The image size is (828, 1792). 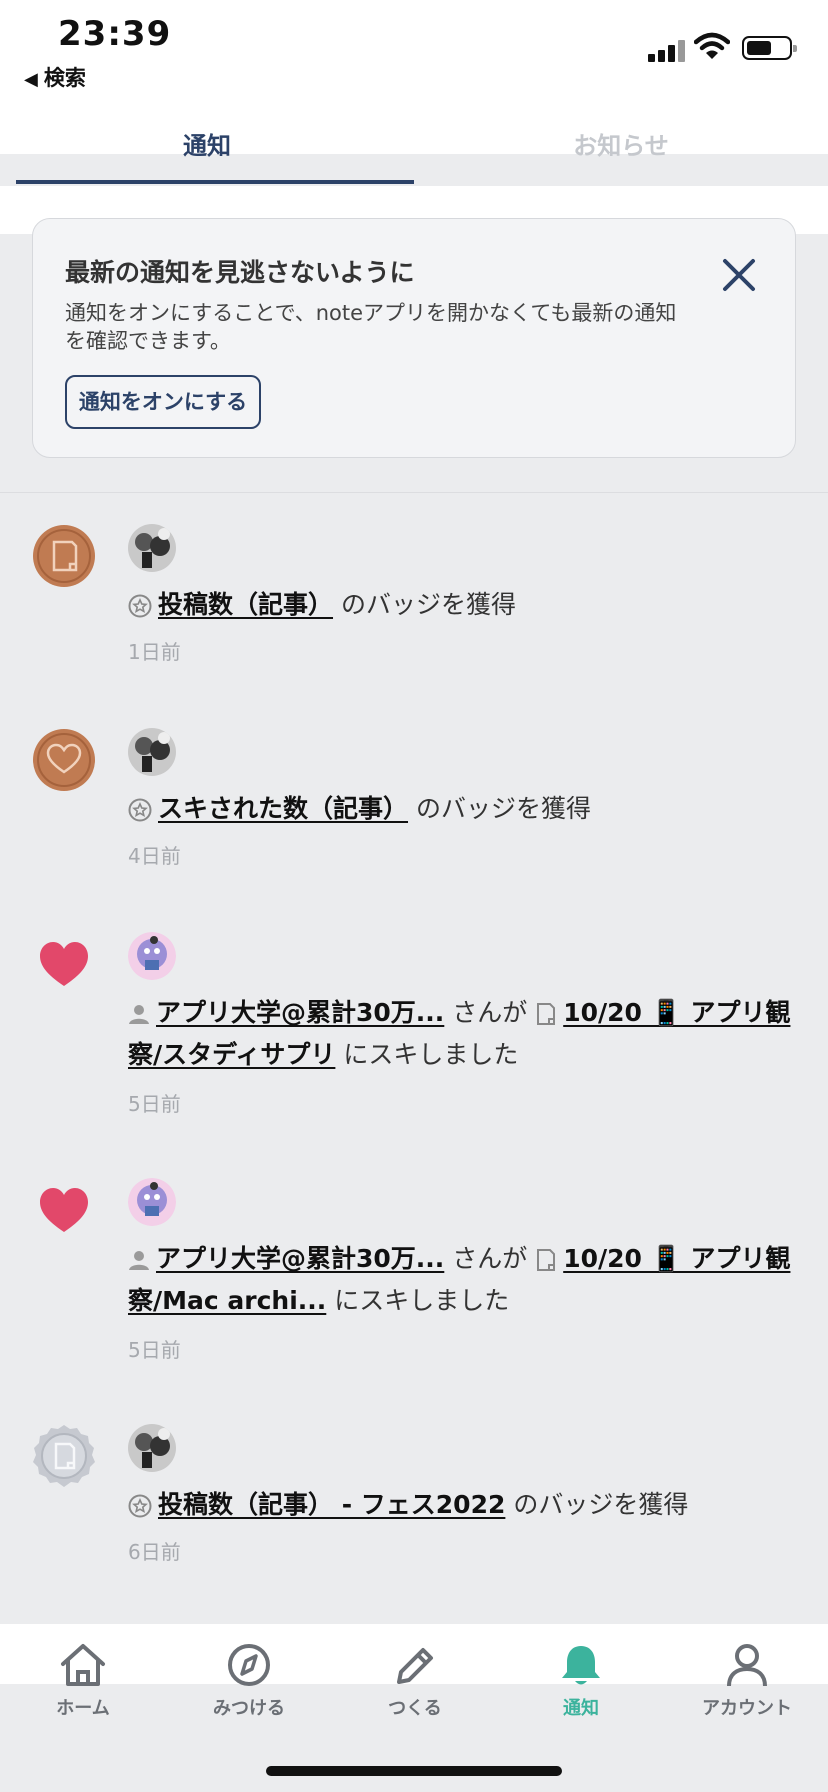 What do you see at coordinates (64, 556) in the screenshot?
I see `post-badge-bronze-icon` at bounding box center [64, 556].